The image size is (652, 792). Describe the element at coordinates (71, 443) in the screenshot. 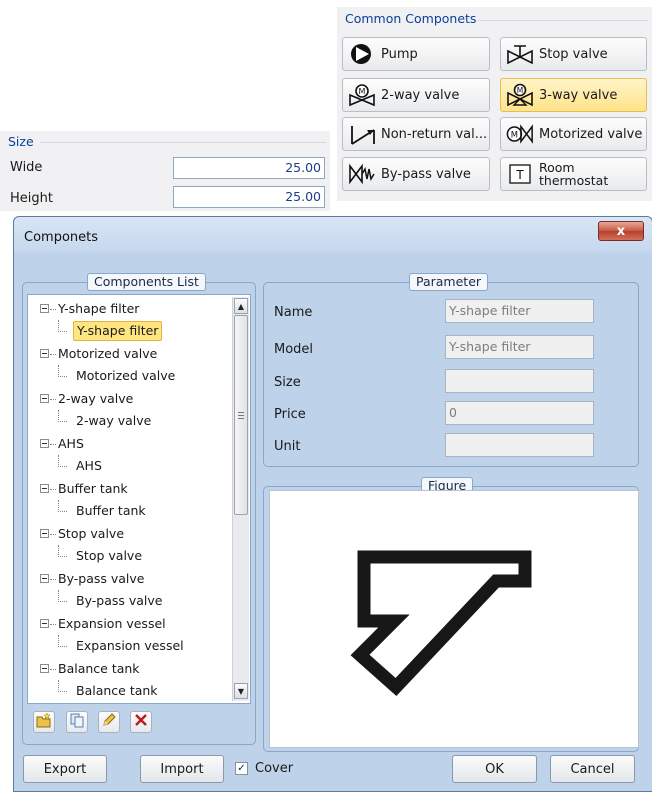

I see `tree-group-label: AHS` at that location.